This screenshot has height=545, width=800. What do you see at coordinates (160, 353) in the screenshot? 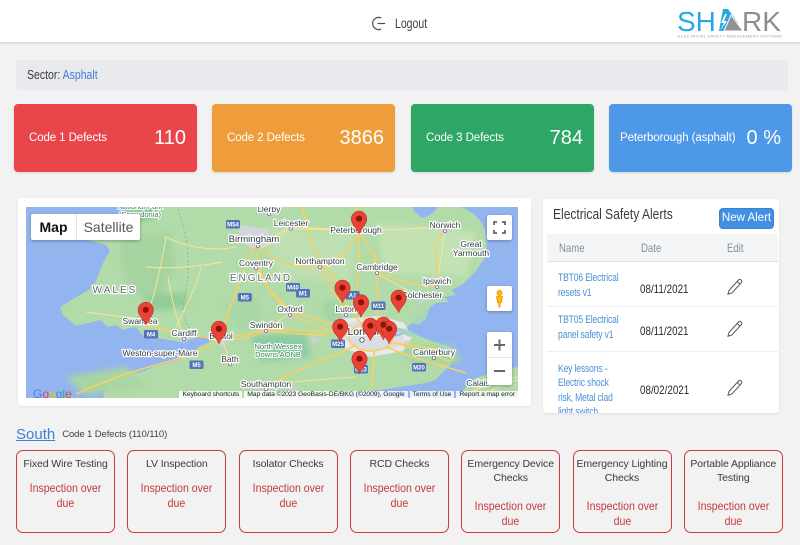
I see `svg-text: Weston-super-Mare` at bounding box center [160, 353].